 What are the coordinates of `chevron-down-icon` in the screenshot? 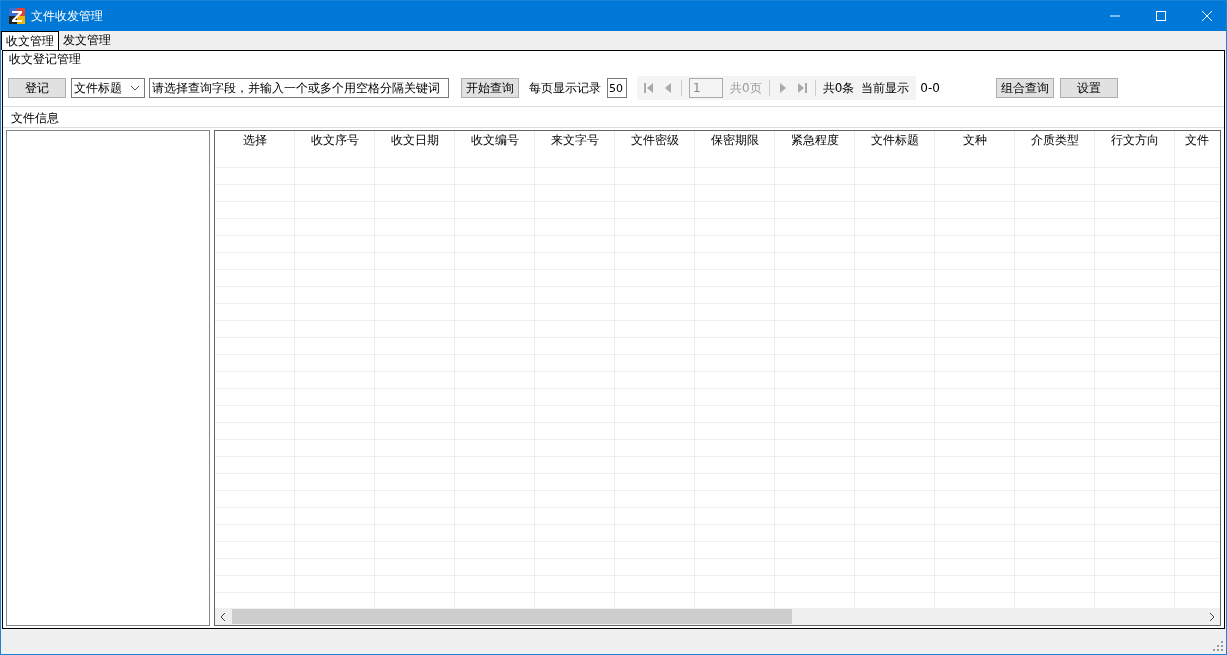 It's located at (135, 88).